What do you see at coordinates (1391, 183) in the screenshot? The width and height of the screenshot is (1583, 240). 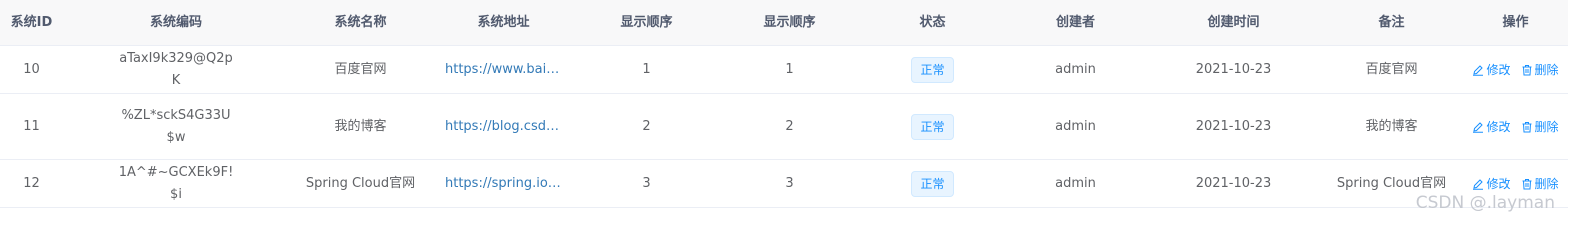 I see `cell-remark: Spring Cloud官网` at bounding box center [1391, 183].